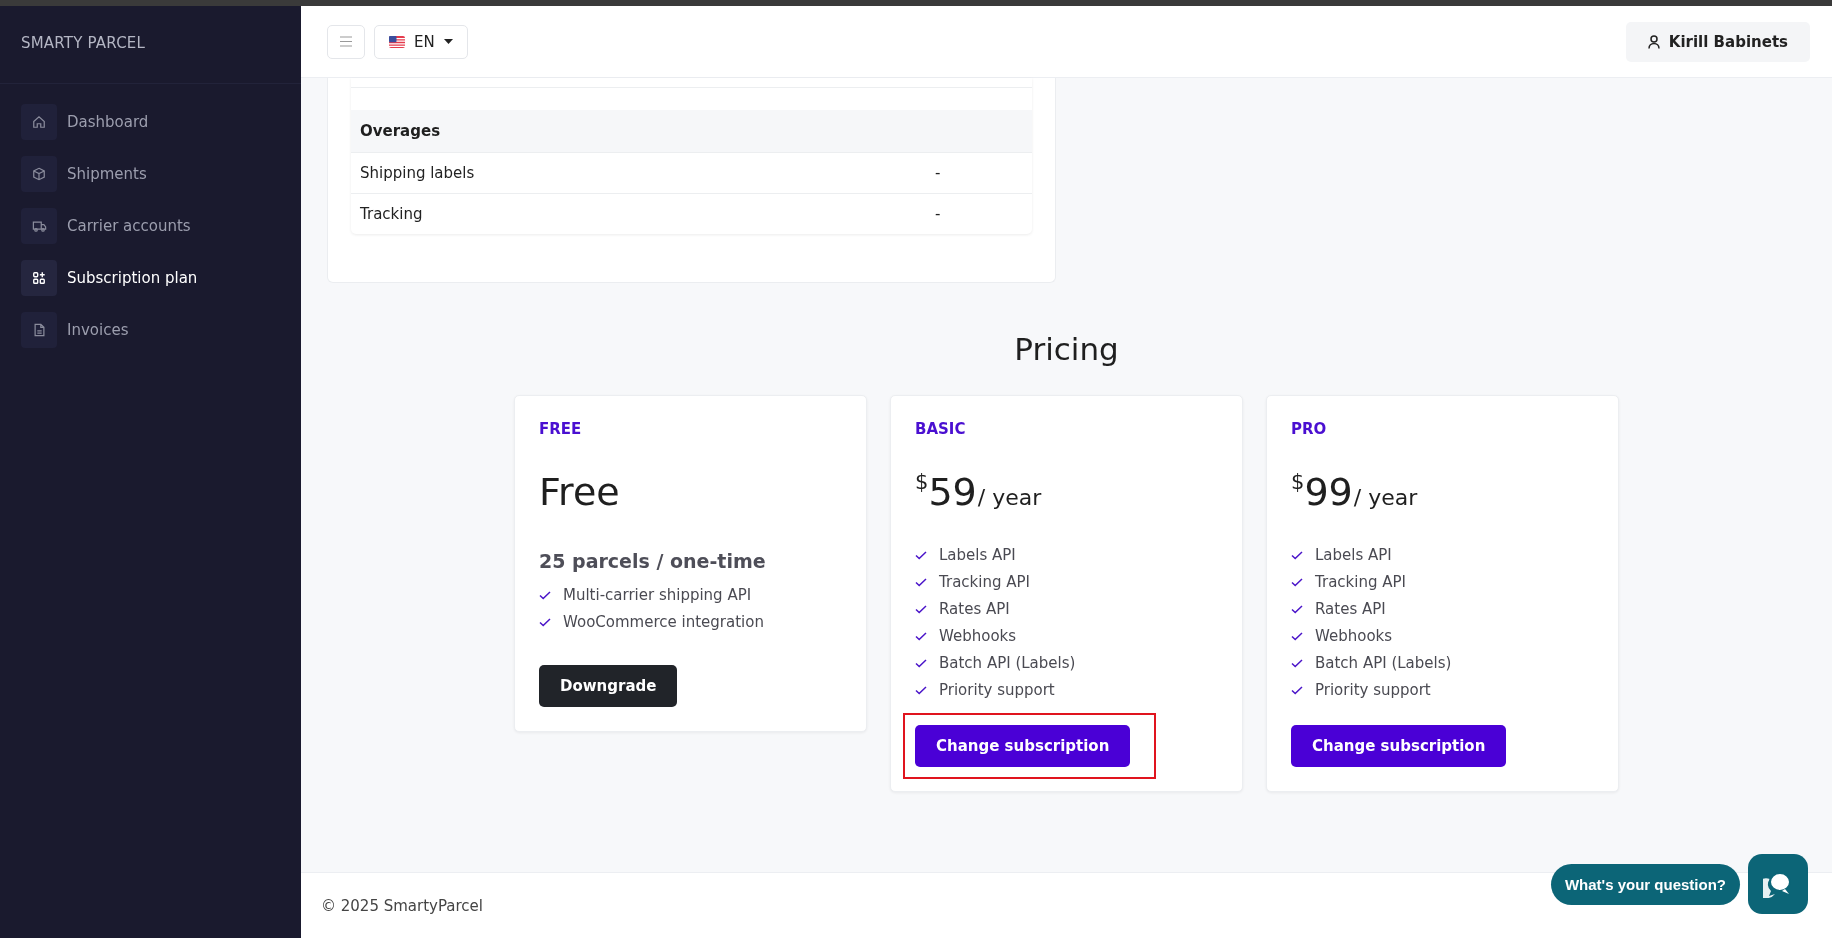 The height and width of the screenshot is (938, 1832). I want to click on feature-text: Multi-carrier shipping API, so click(657, 595).